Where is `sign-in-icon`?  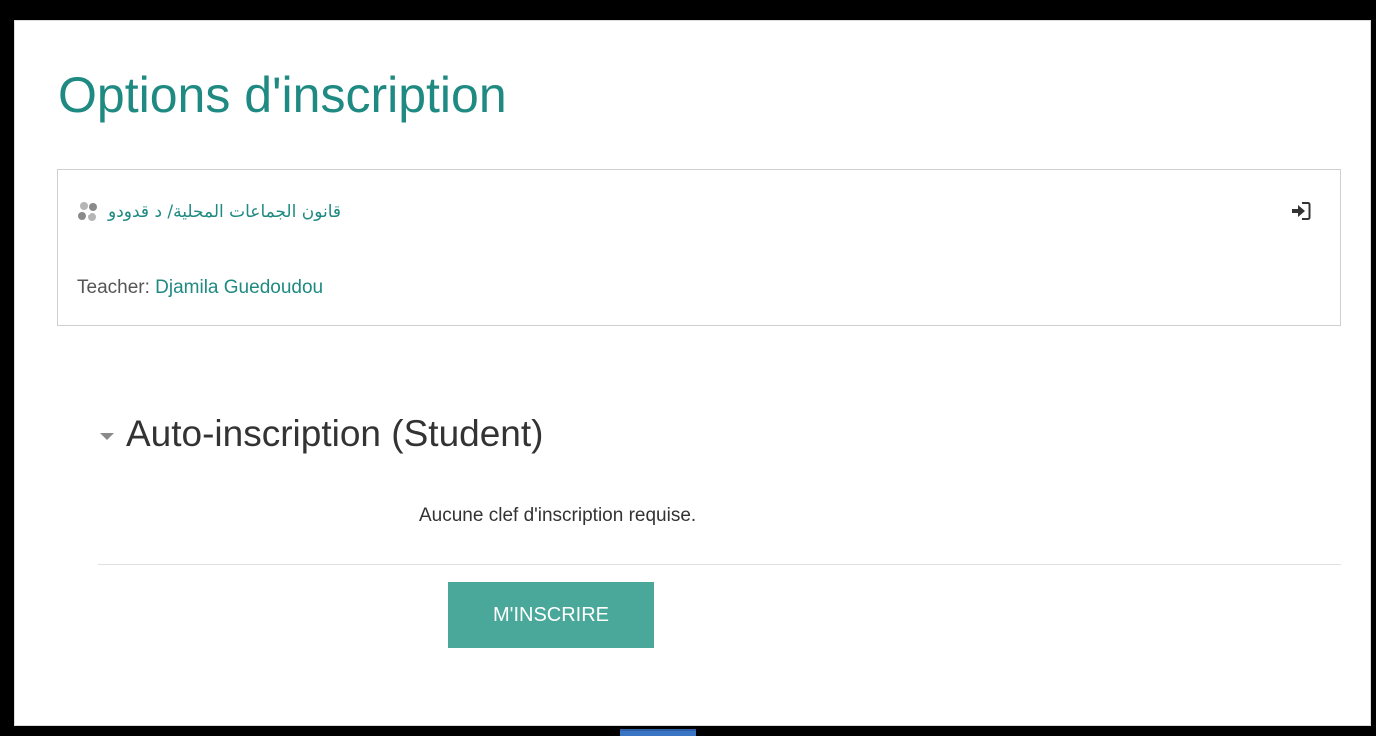 sign-in-icon is located at coordinates (1301, 211).